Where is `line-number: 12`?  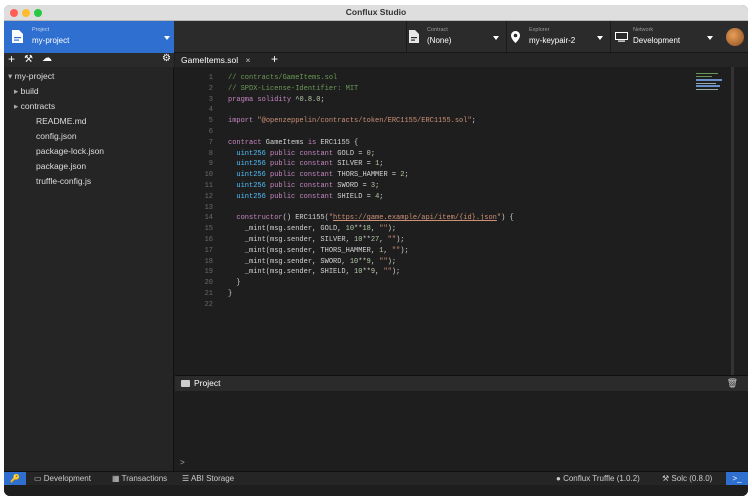
line-number: 12 is located at coordinates (208, 196).